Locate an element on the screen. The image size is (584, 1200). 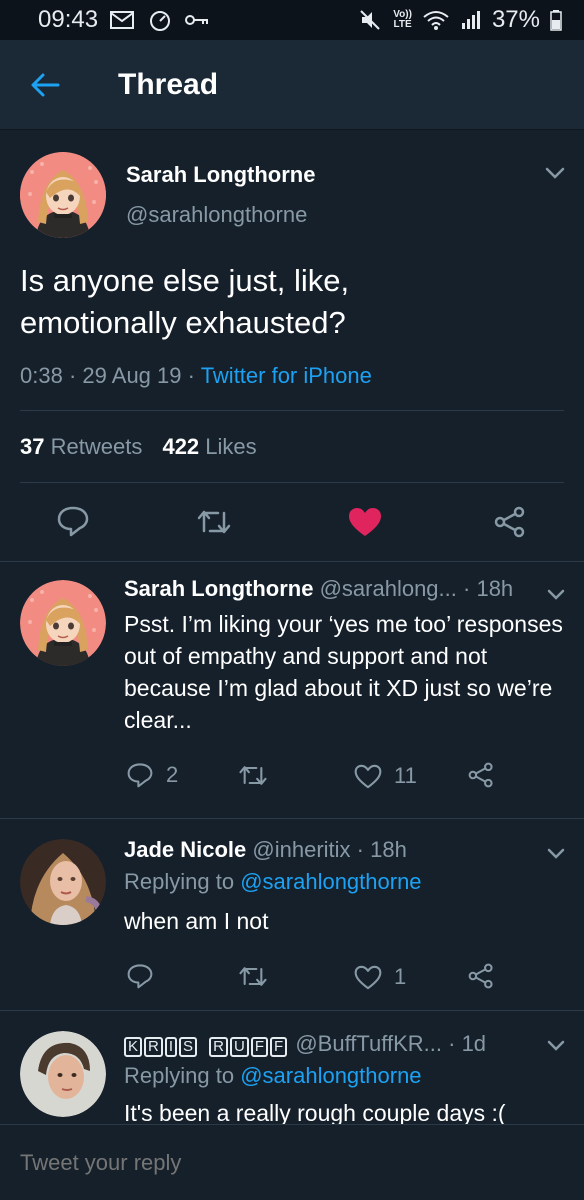
back-button is located at coordinates (45, 85).